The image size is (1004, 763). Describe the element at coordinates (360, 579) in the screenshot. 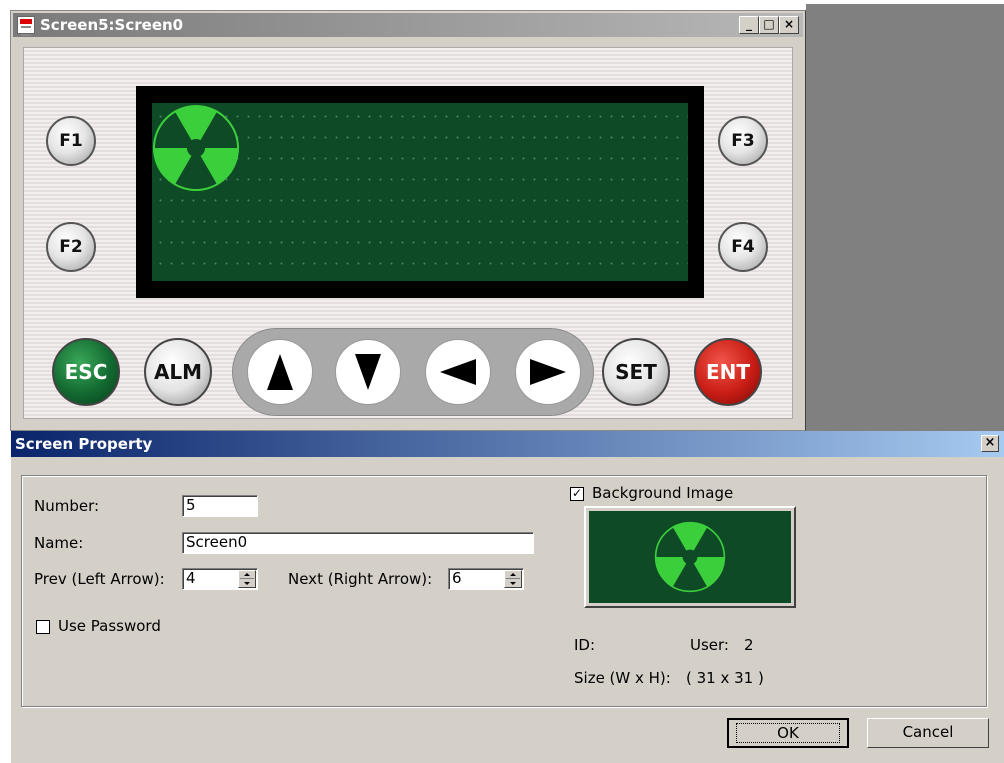

I see `next-label: Next (Right Arrow):` at that location.